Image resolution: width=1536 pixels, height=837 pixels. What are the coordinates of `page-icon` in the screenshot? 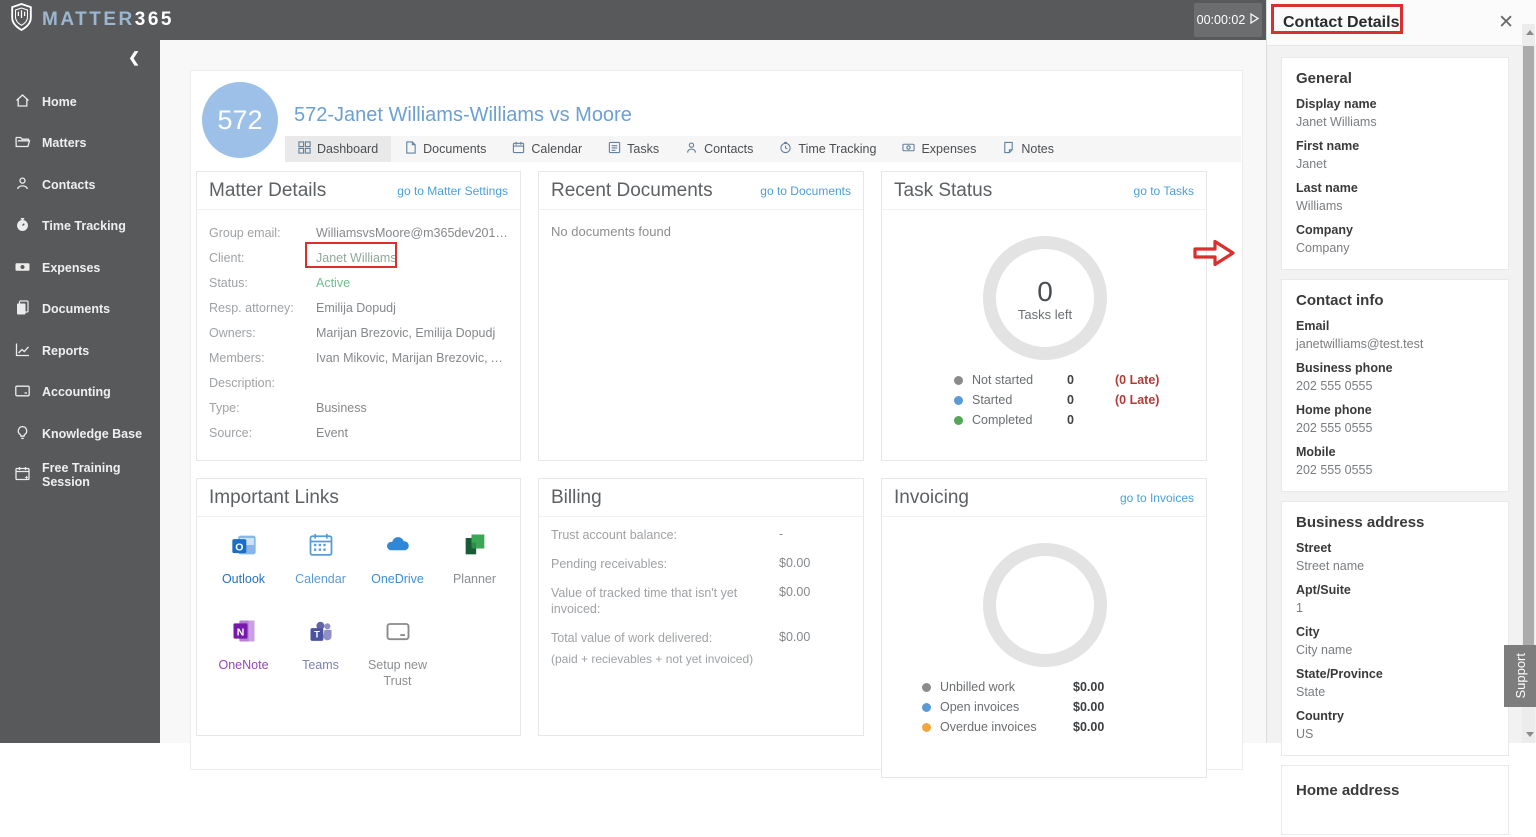 It's located at (410, 149).